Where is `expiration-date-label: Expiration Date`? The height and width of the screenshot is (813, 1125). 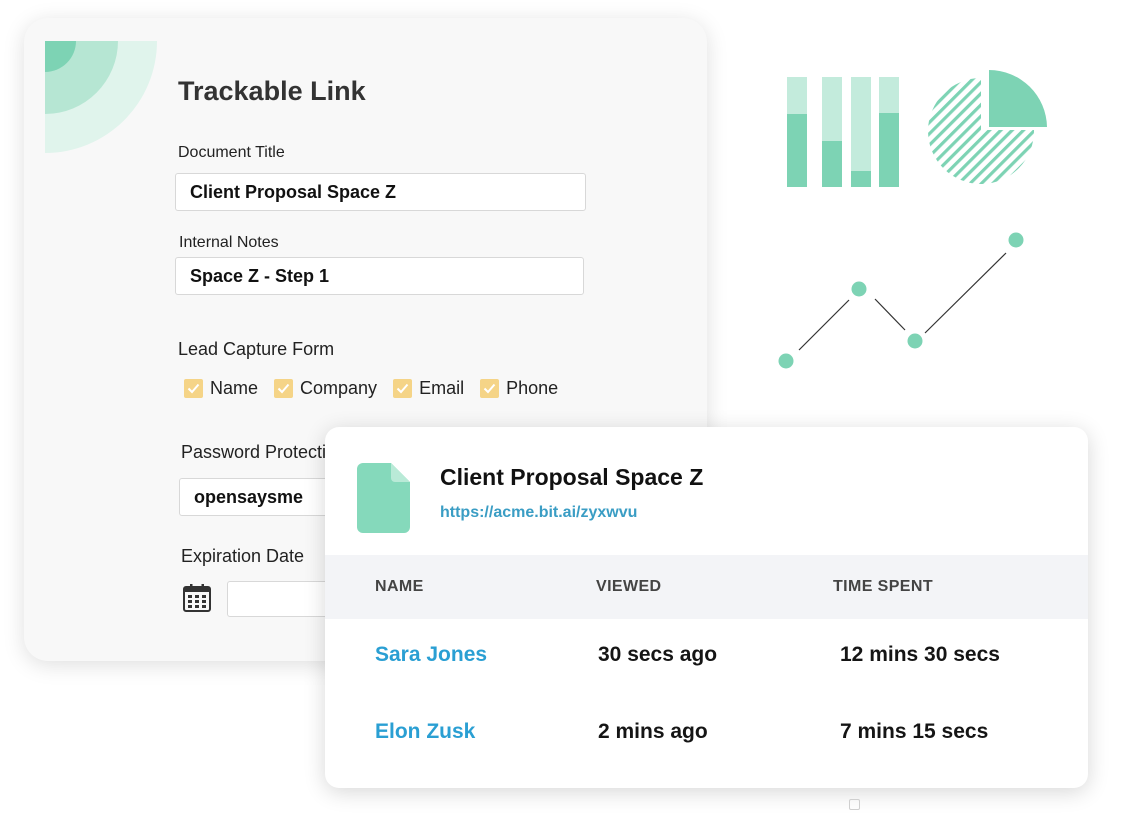 expiration-date-label: Expiration Date is located at coordinates (243, 556).